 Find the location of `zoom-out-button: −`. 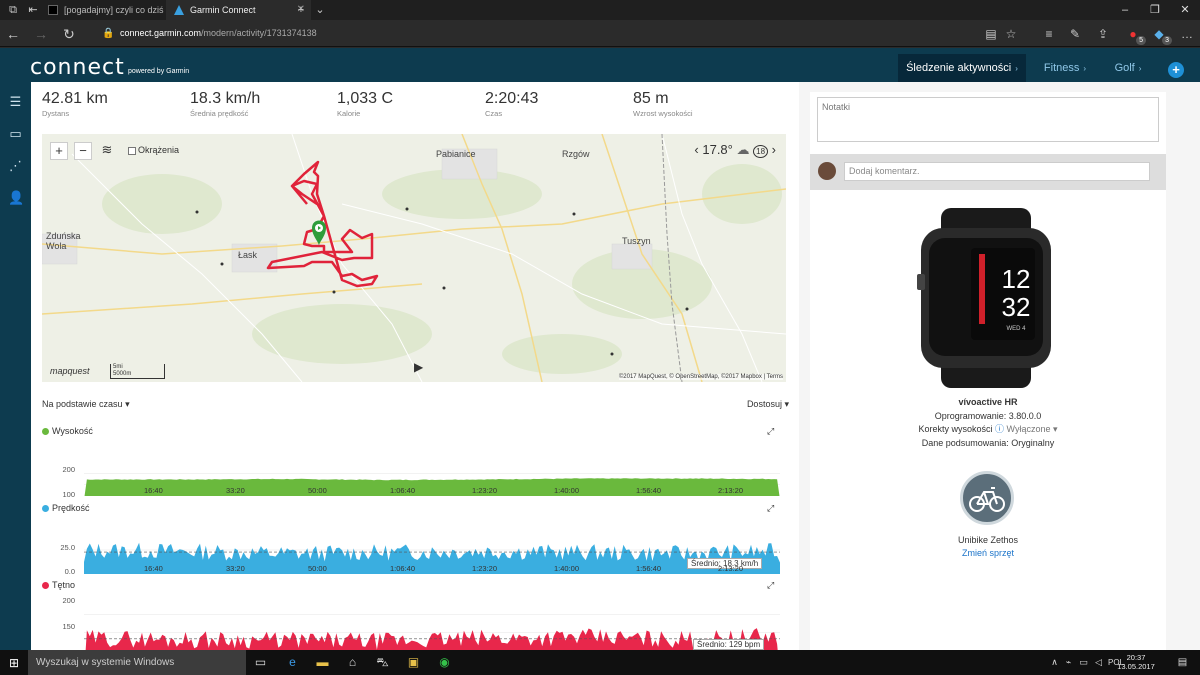

zoom-out-button: − is located at coordinates (83, 151).